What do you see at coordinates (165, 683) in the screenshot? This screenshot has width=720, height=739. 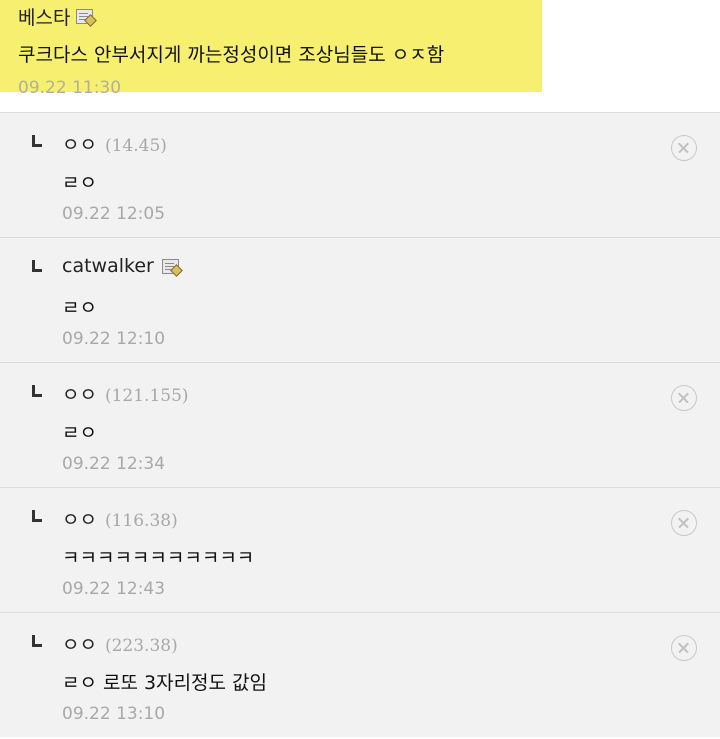 I see `reply-body: ㄹㅇ 로또 3자리정도 값임` at bounding box center [165, 683].